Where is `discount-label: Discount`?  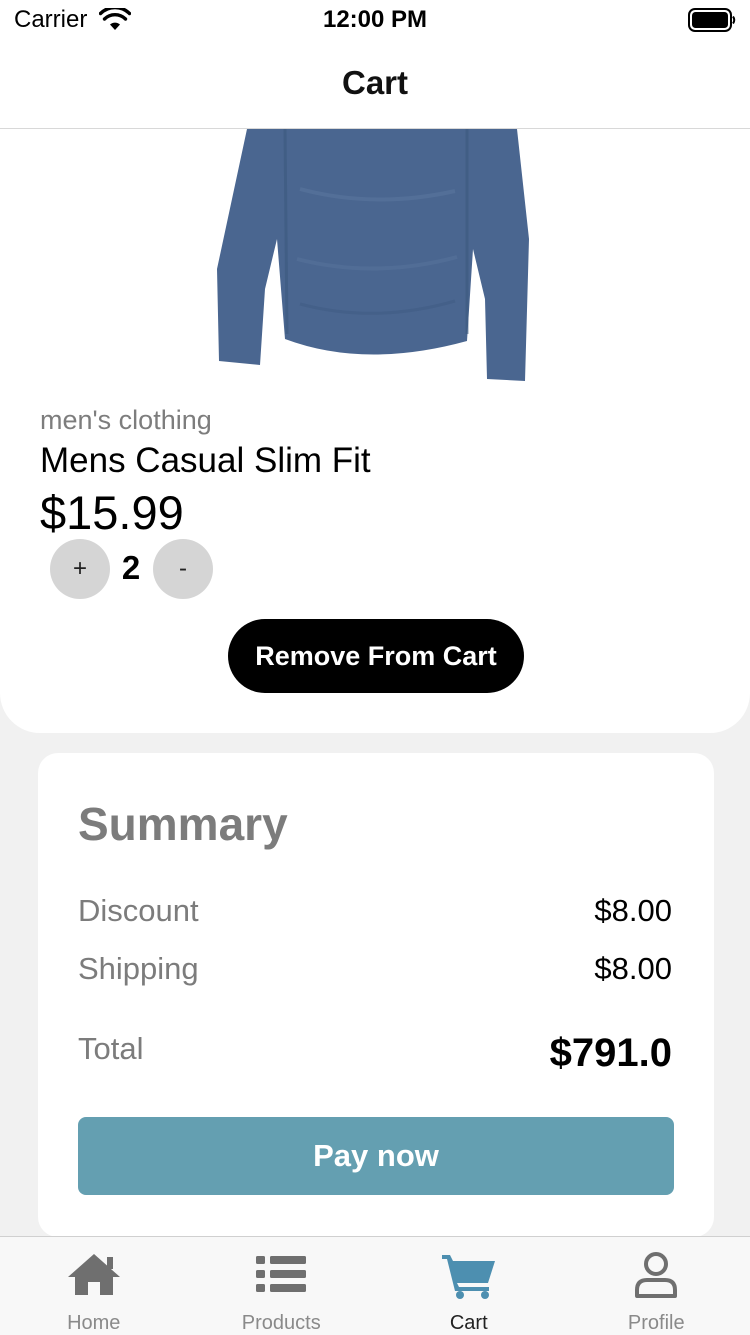 discount-label: Discount is located at coordinates (138, 911).